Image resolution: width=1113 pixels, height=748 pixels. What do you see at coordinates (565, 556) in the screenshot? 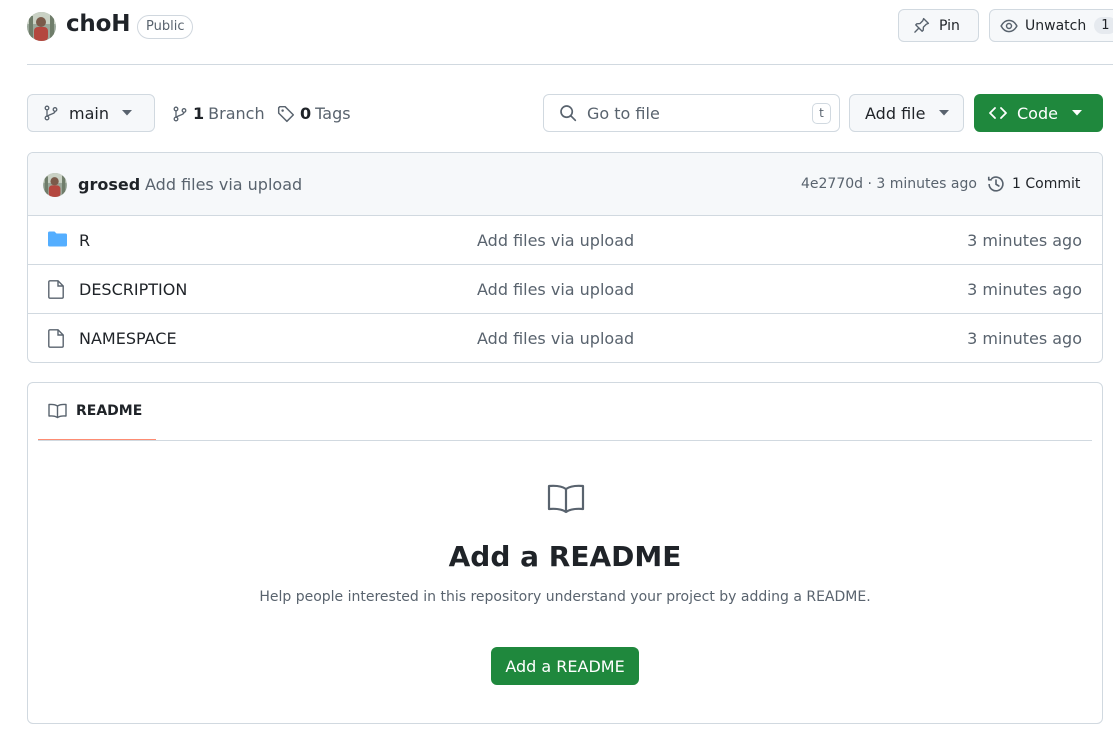
I see `readme-empty-title: Add a README` at bounding box center [565, 556].